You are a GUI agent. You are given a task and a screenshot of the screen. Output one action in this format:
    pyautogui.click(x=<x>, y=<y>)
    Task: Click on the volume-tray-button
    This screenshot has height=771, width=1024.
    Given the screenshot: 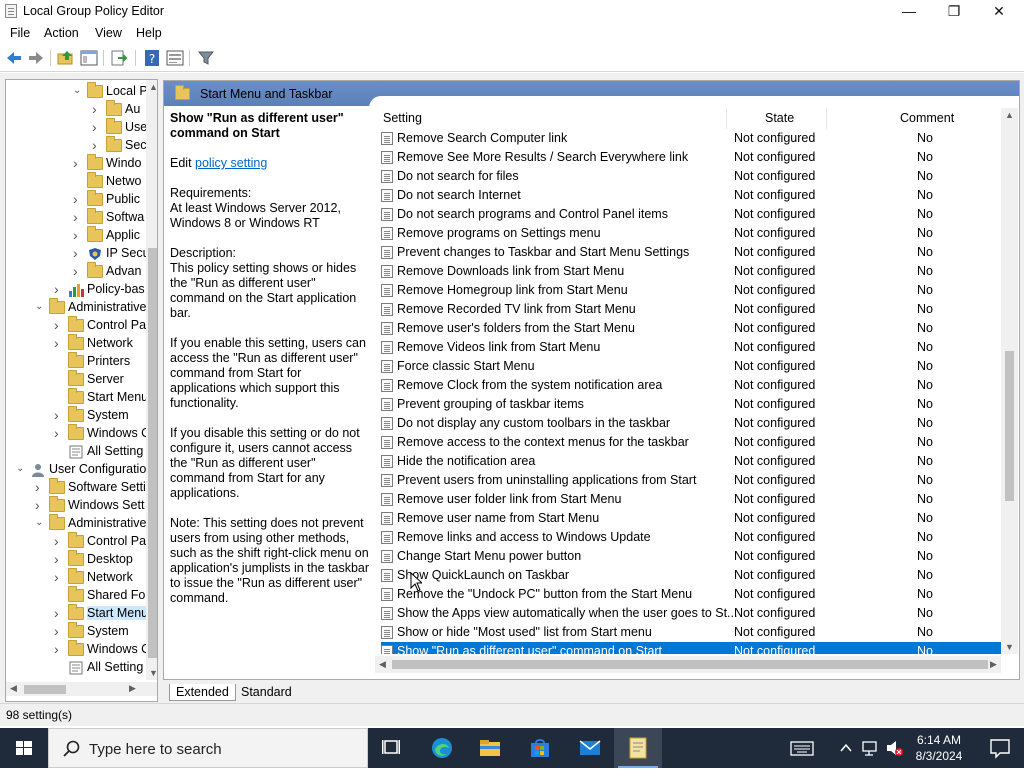 What is the action you would take?
    pyautogui.click(x=894, y=748)
    